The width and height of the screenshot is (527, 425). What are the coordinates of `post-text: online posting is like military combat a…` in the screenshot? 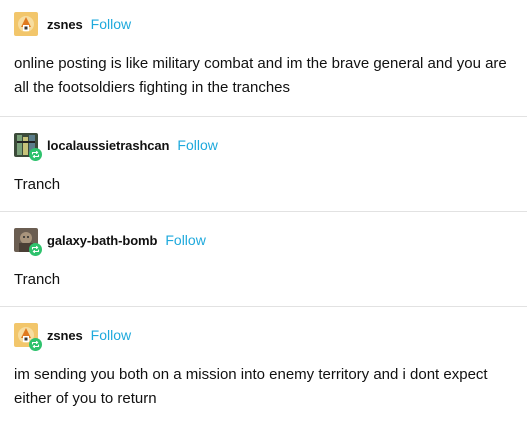 It's located at (260, 75).